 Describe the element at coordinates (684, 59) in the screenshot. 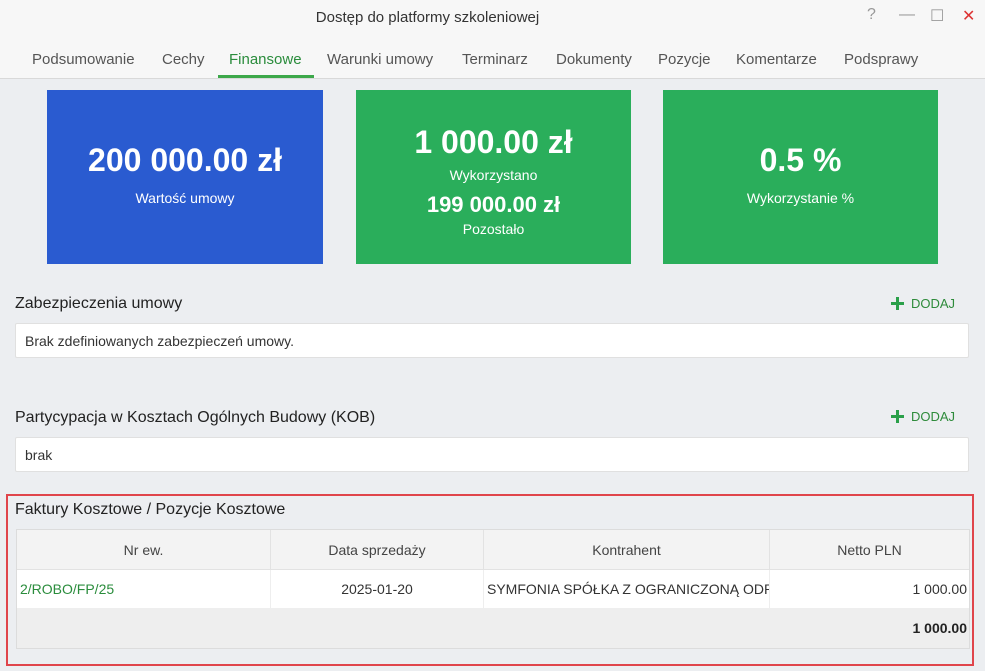

I see `tab-pozycje: Pozycje` at that location.